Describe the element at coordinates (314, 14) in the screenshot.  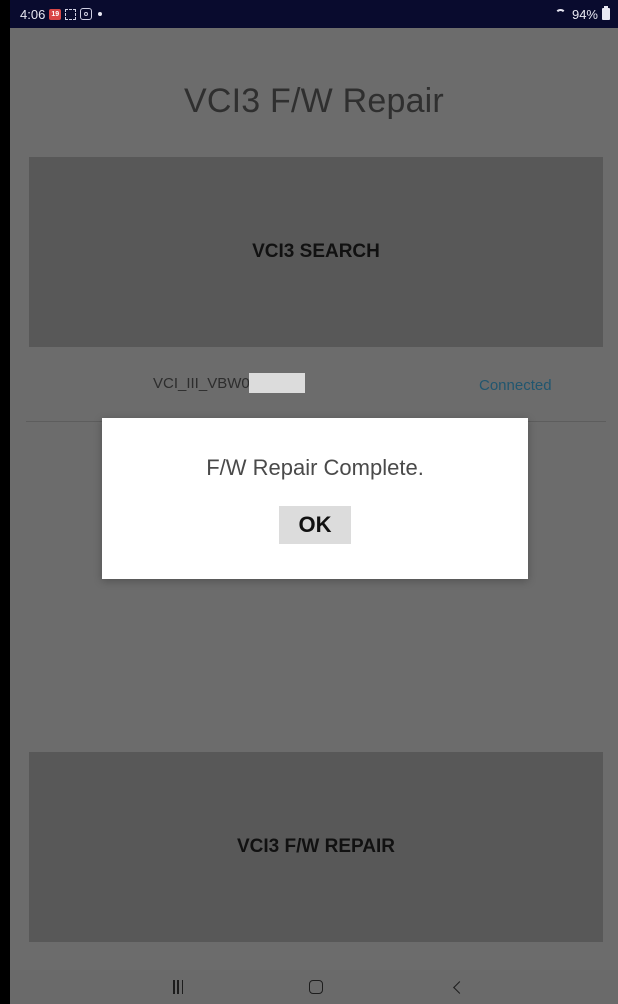
I see `status-bar: 4:06 19 94%` at that location.